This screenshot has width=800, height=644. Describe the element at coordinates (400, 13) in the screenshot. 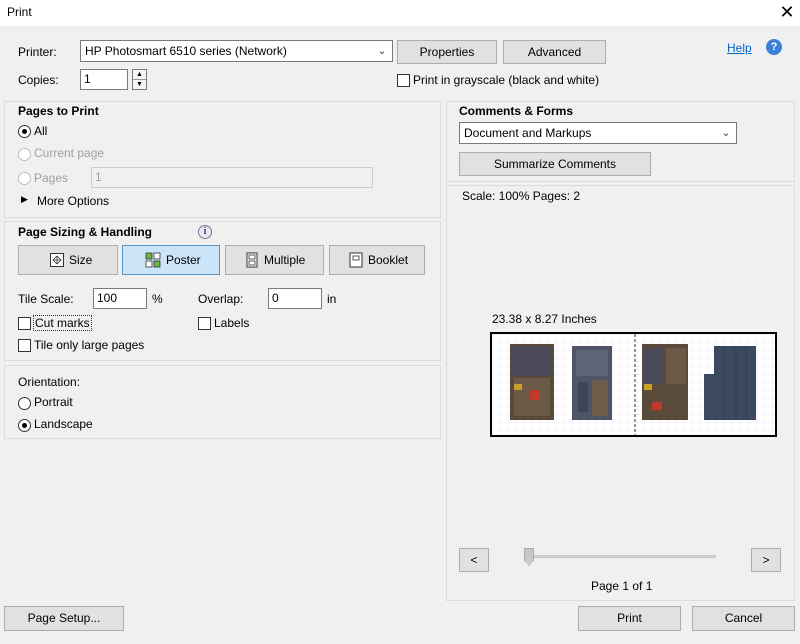

I see `title-bar: Print ✕` at that location.